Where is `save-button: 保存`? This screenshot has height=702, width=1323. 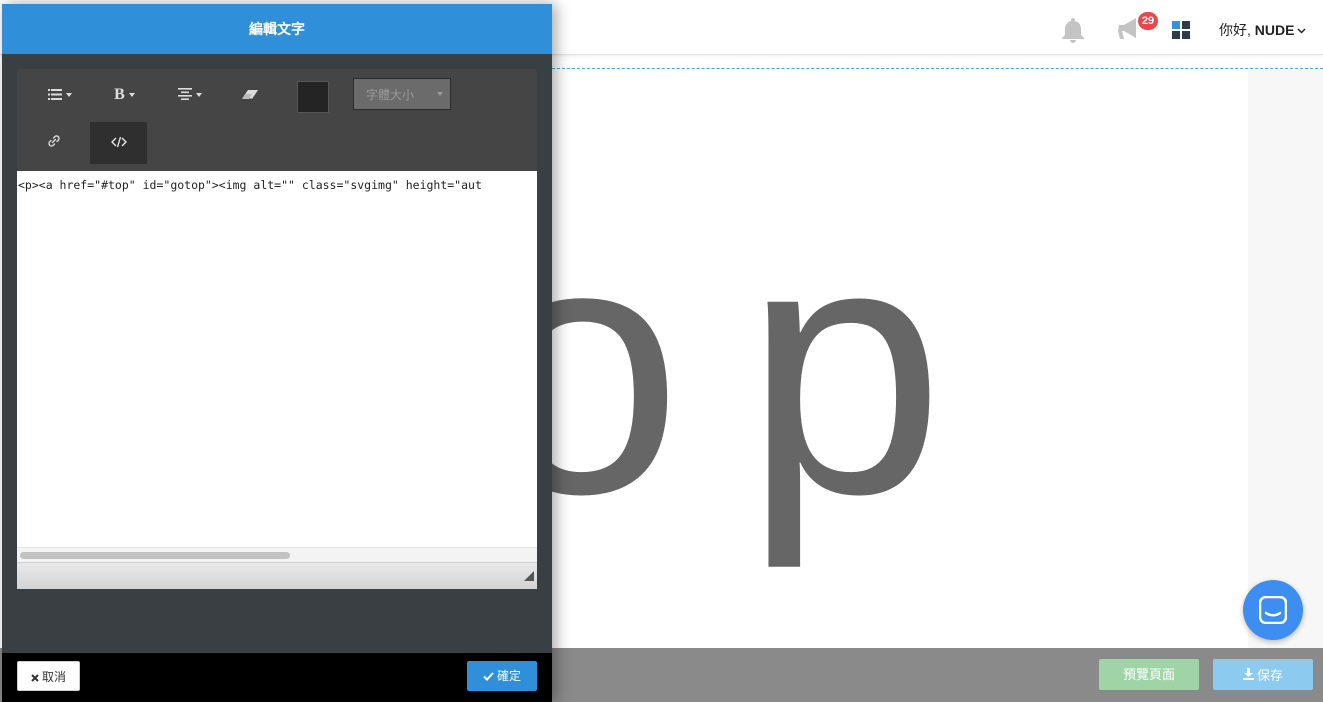
save-button: 保存 is located at coordinates (1263, 674).